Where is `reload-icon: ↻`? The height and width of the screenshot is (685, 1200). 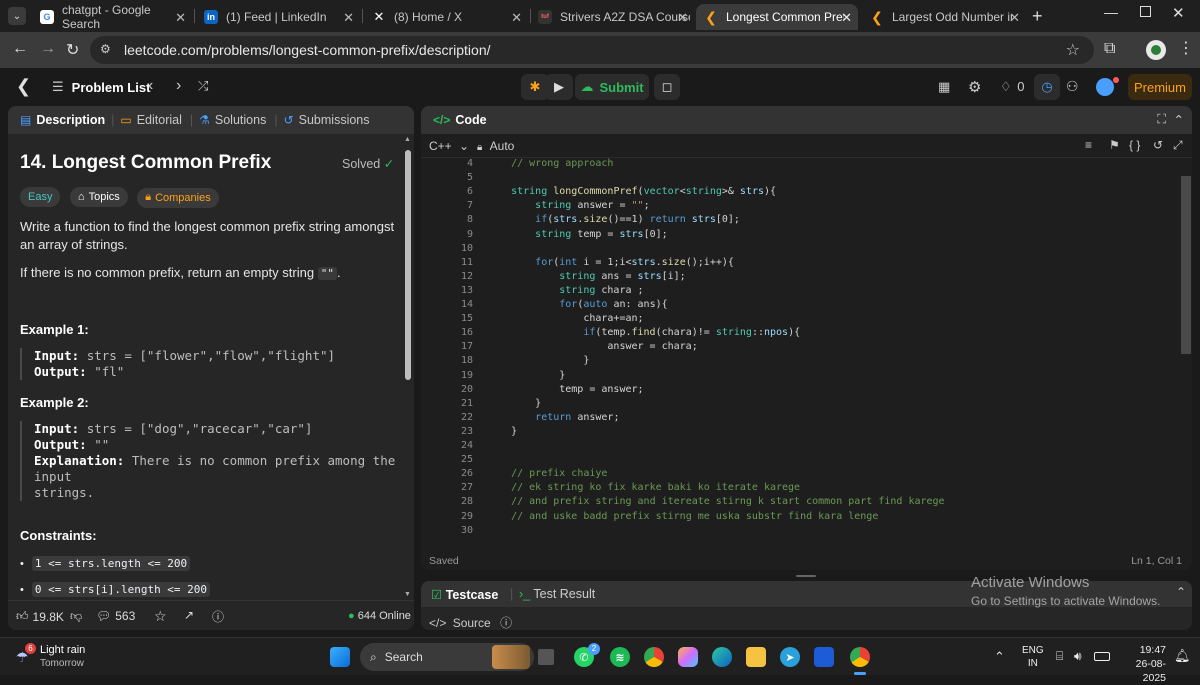
reload-icon: ↻ is located at coordinates (72, 50).